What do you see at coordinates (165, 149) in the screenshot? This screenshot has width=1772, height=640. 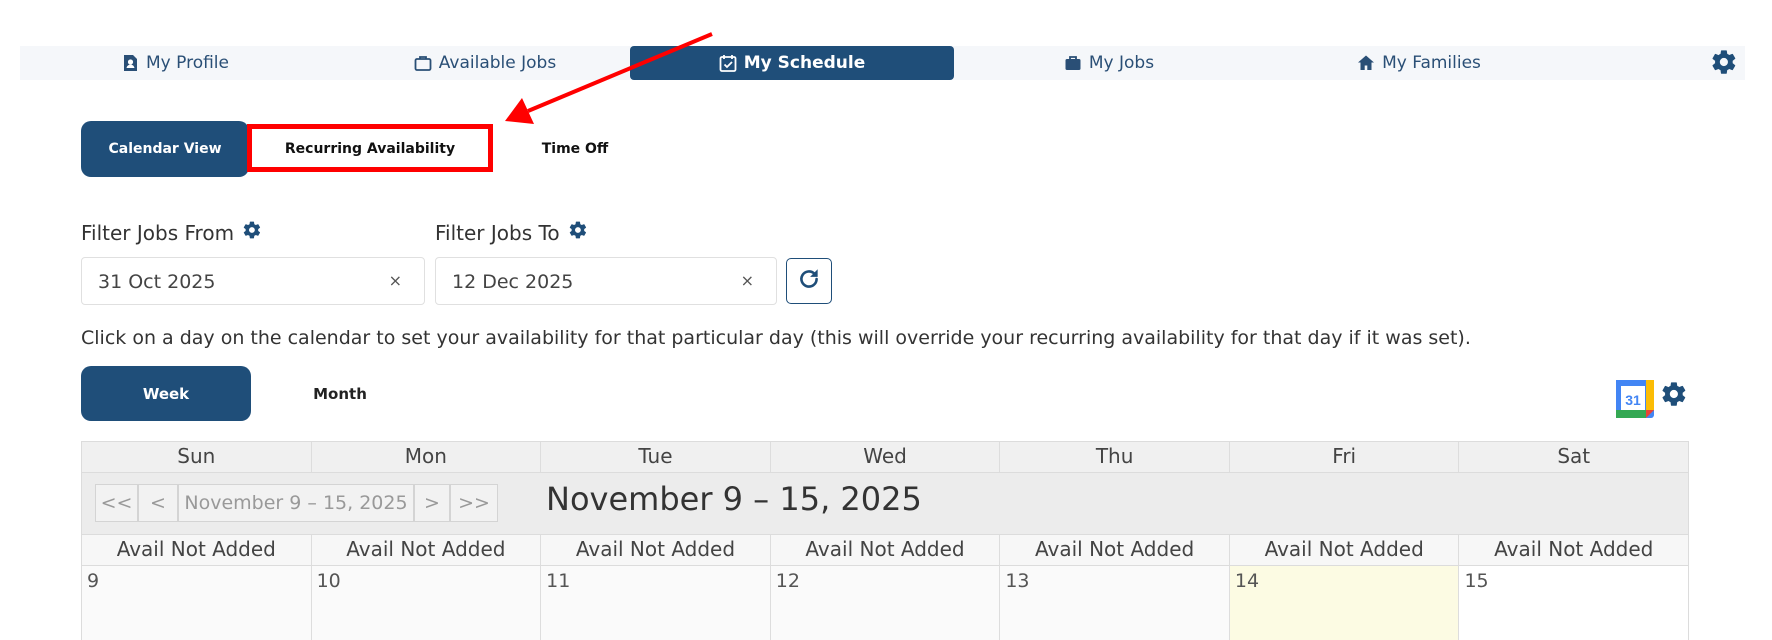 I see `tab-calendar-view: Calendar View` at bounding box center [165, 149].